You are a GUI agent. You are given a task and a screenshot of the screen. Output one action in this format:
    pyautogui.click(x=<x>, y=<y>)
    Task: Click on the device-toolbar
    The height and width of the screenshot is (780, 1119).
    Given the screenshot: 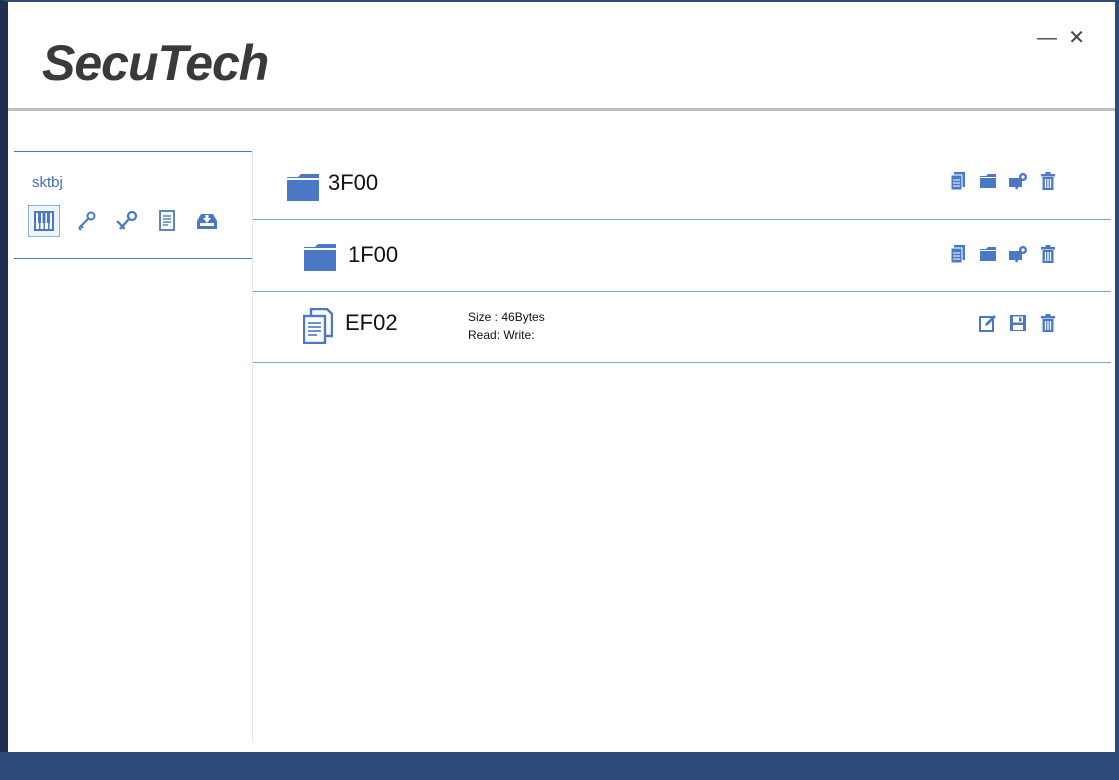 What is the action you would take?
    pyautogui.click(x=128, y=221)
    